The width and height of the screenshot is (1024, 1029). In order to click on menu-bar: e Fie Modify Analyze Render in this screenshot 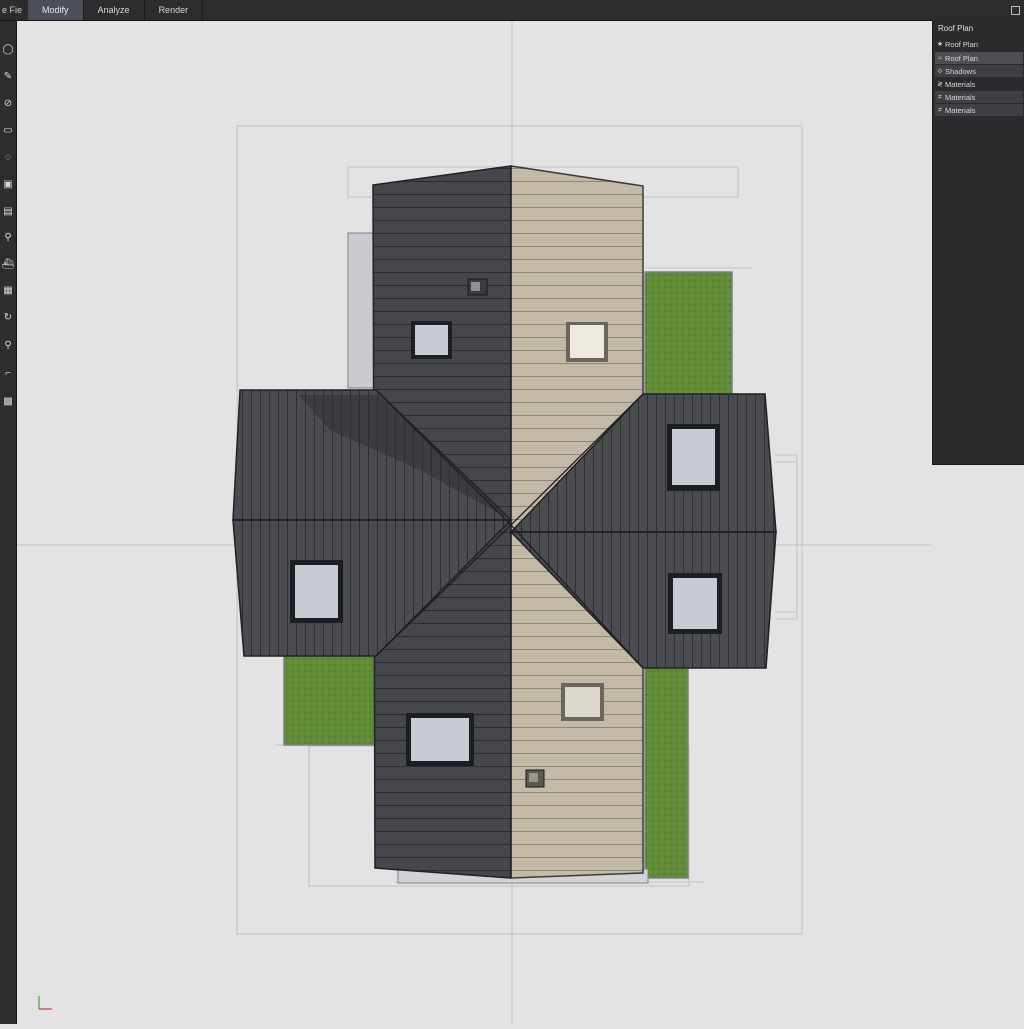, I will do `click(512, 10)`.